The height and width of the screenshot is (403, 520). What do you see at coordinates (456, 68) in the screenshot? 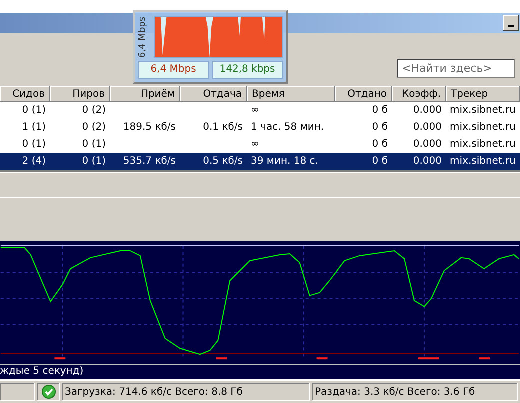
I see `search-field: <Найти здесь>` at bounding box center [456, 68].